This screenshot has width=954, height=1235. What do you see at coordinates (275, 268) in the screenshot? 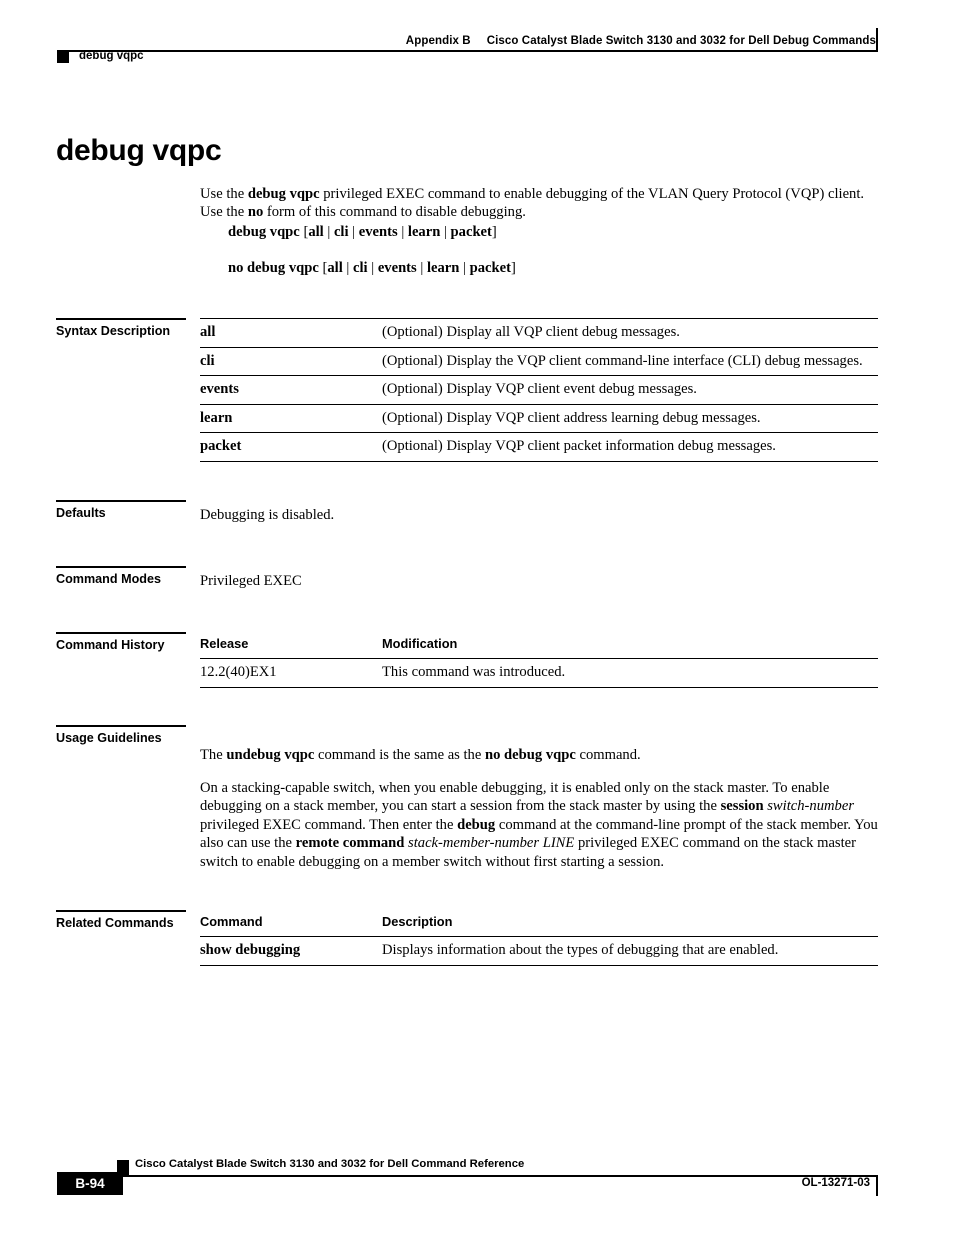
I see `syntax-2-command: no debug vqpc` at bounding box center [275, 268].